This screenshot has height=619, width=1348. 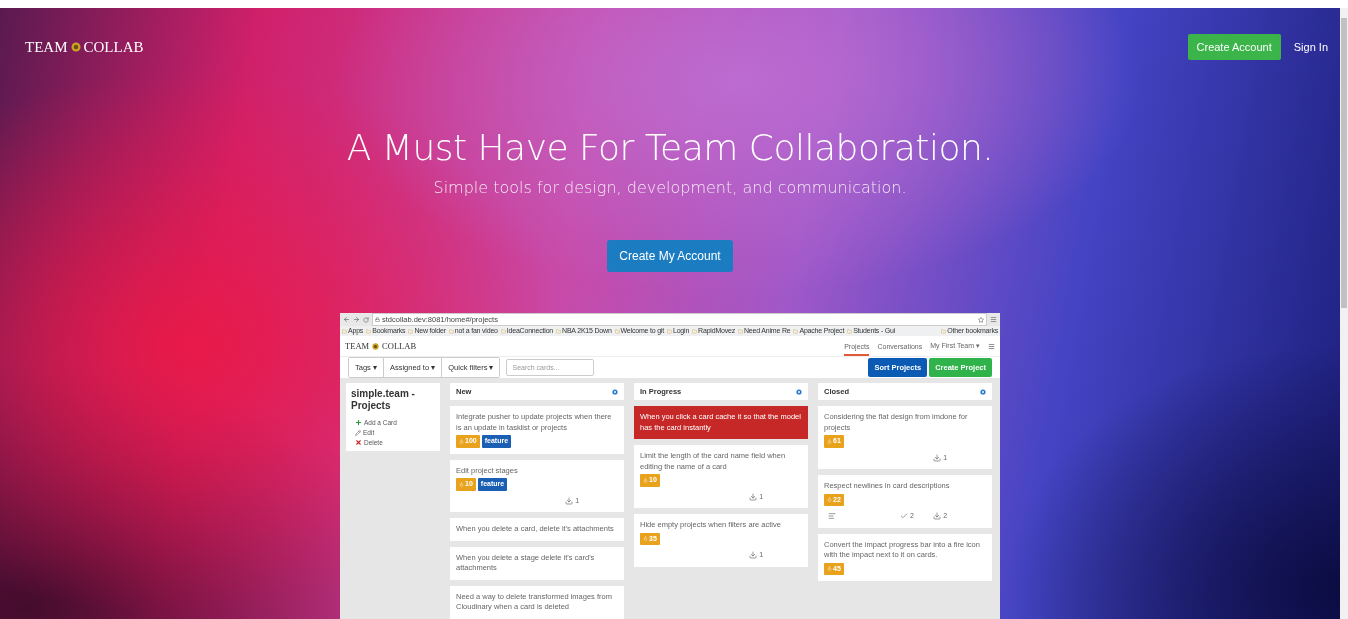 What do you see at coordinates (358, 422) in the screenshot?
I see `plus-icon` at bounding box center [358, 422].